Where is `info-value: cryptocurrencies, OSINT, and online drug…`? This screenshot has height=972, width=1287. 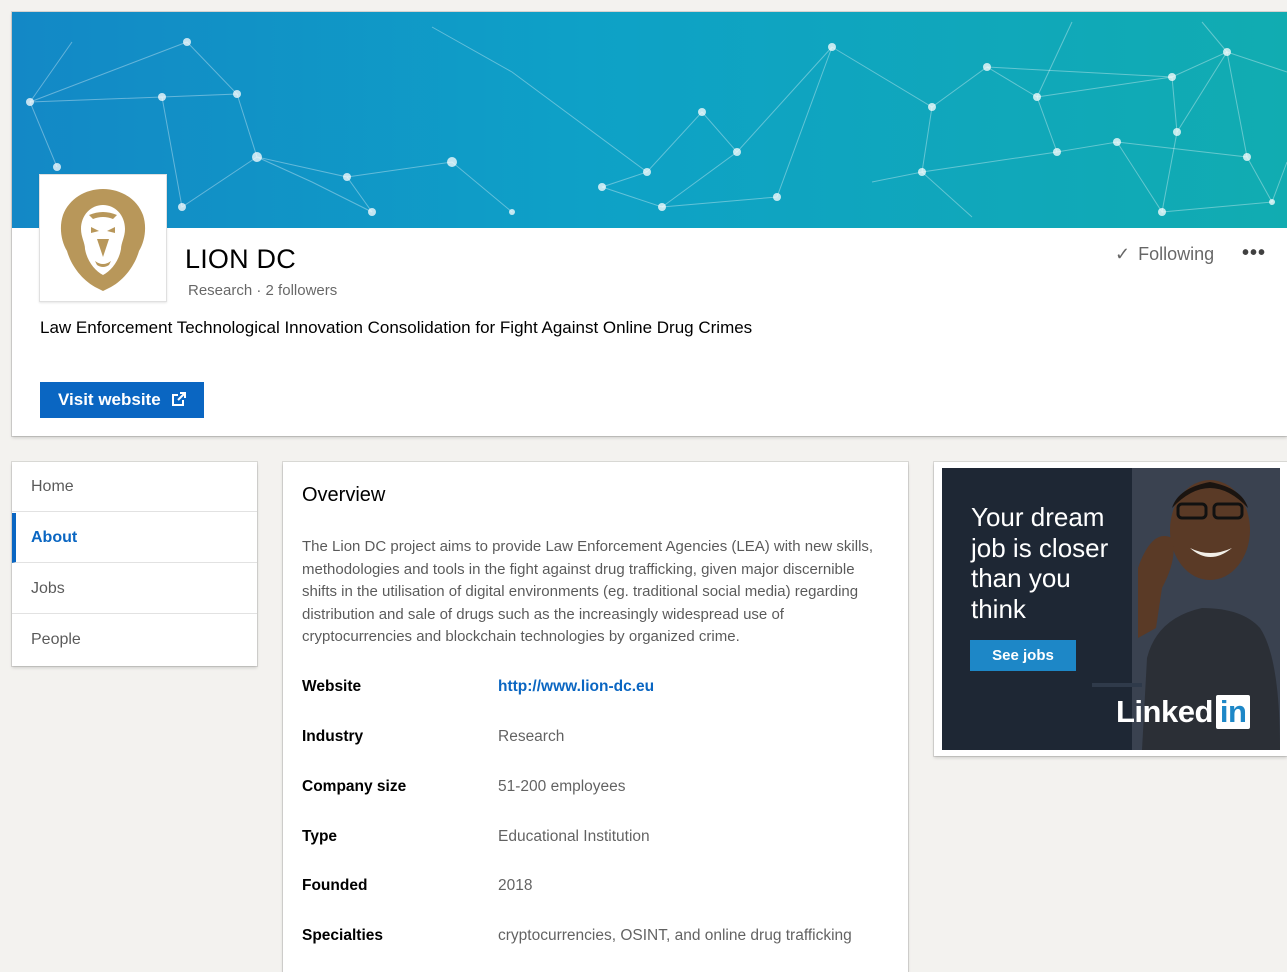 info-value: cryptocurrencies, OSINT, and online drug… is located at coordinates (675, 935).